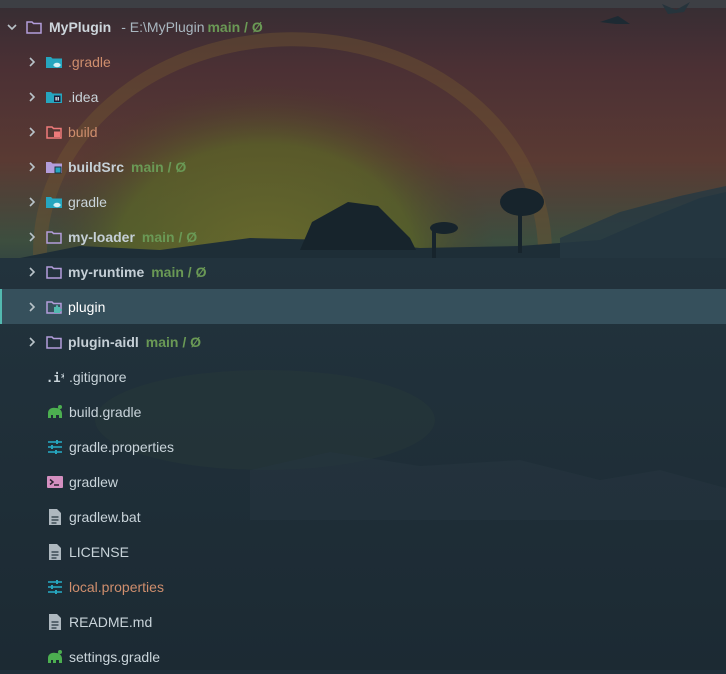 This screenshot has height=674, width=726. What do you see at coordinates (363, 236) in the screenshot?
I see `tree-item-my-loader: my-loader main / Ø` at bounding box center [363, 236].